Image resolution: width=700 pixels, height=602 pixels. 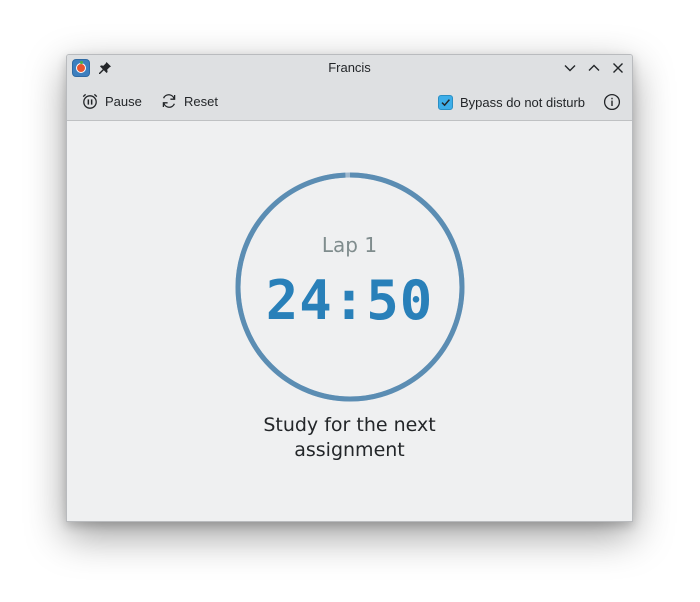 I want to click on task-line-2: assignment, so click(x=349, y=450).